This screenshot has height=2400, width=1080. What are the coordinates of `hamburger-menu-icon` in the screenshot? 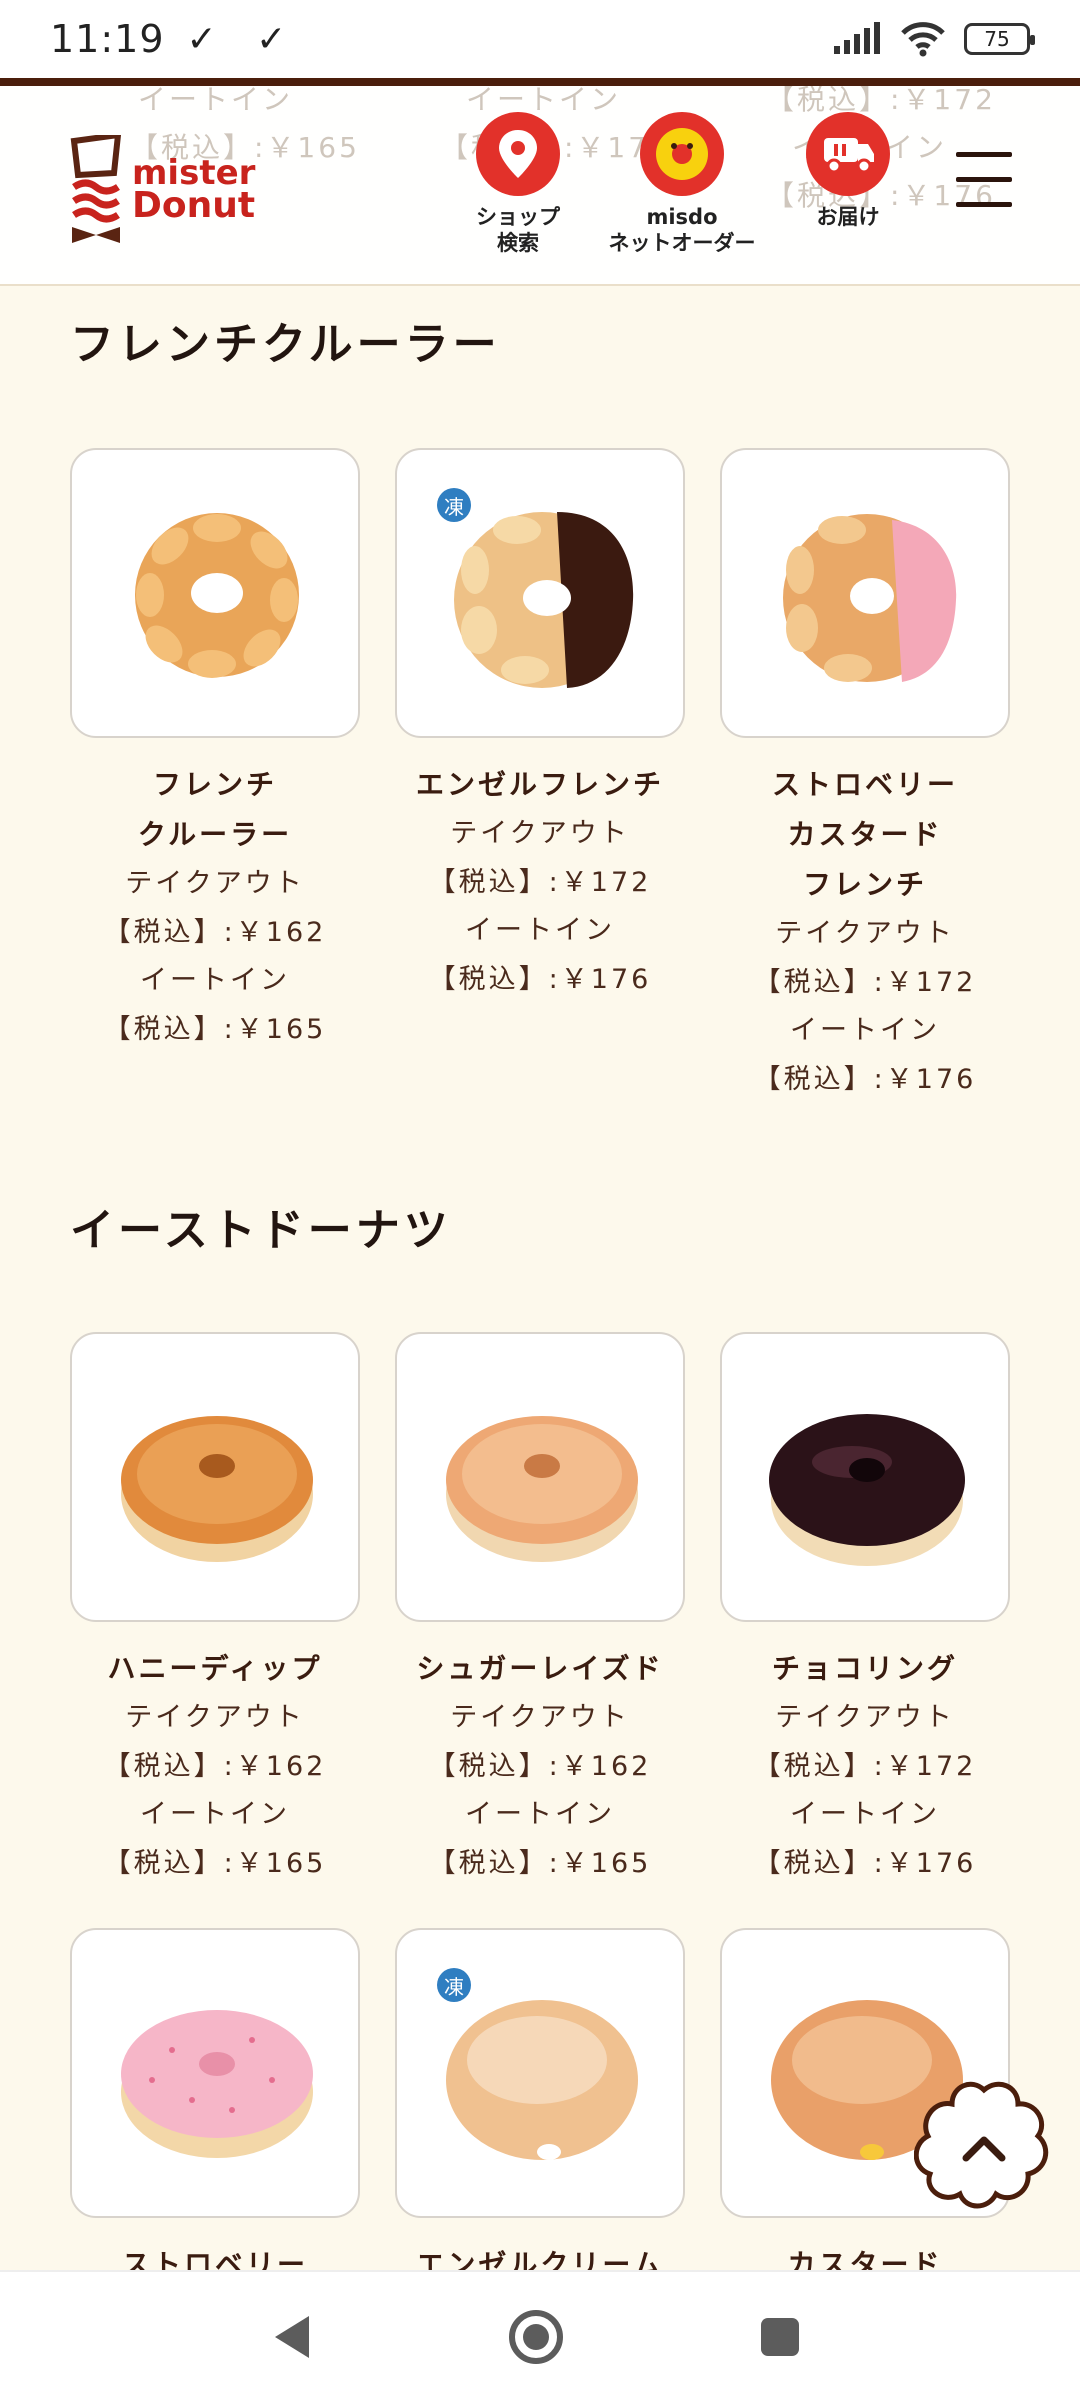 It's located at (984, 181).